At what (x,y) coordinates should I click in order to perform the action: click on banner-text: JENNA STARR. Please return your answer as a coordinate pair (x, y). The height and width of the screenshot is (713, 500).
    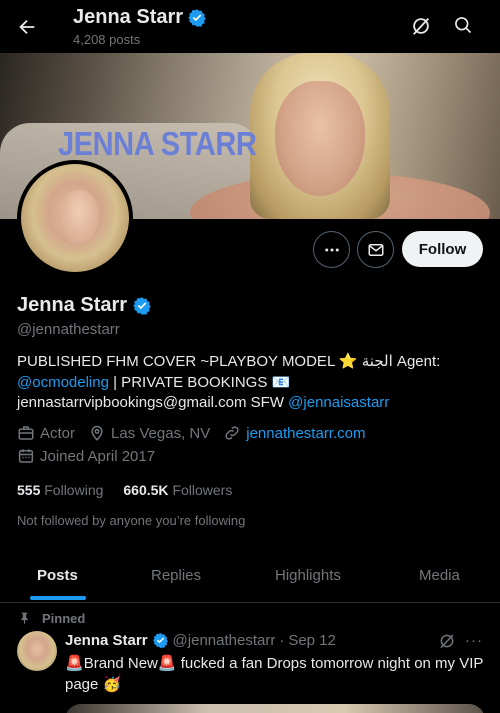
    Looking at the image, I should click on (157, 143).